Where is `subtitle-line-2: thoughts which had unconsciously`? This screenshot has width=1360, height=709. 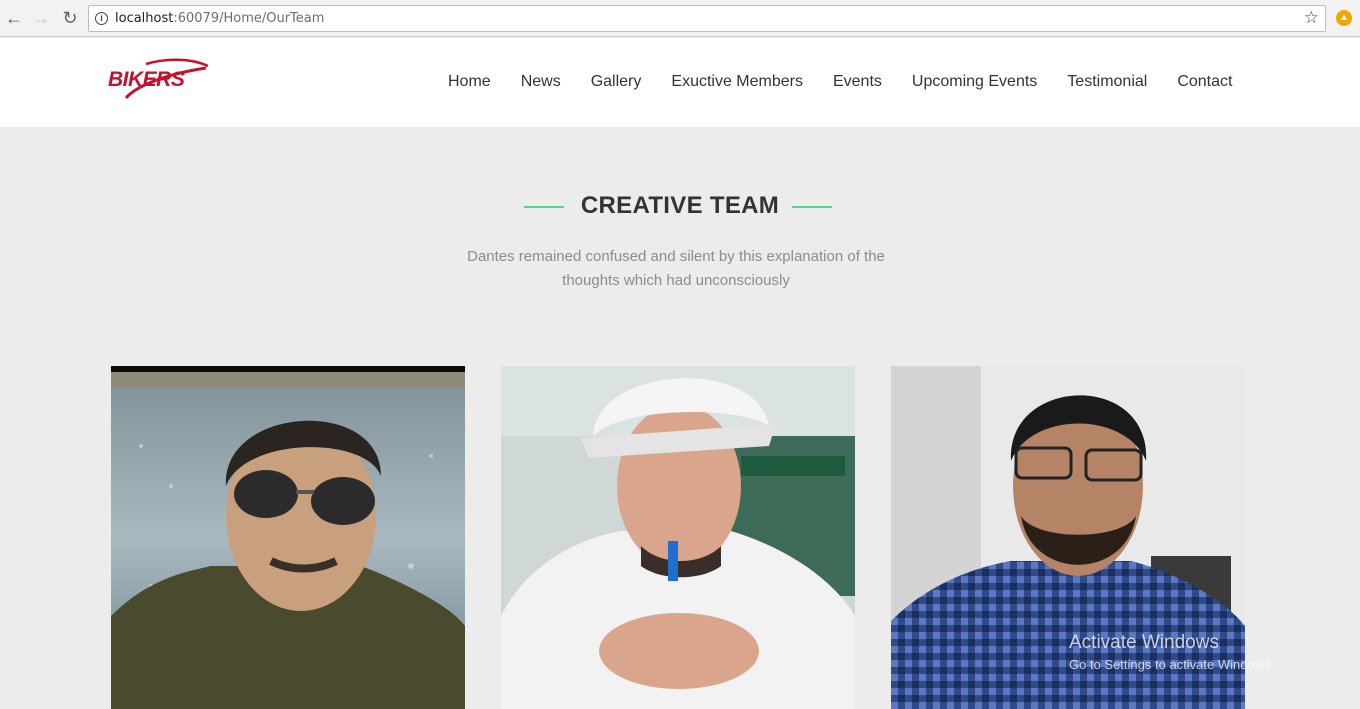 subtitle-line-2: thoughts which had unconsciously is located at coordinates (676, 280).